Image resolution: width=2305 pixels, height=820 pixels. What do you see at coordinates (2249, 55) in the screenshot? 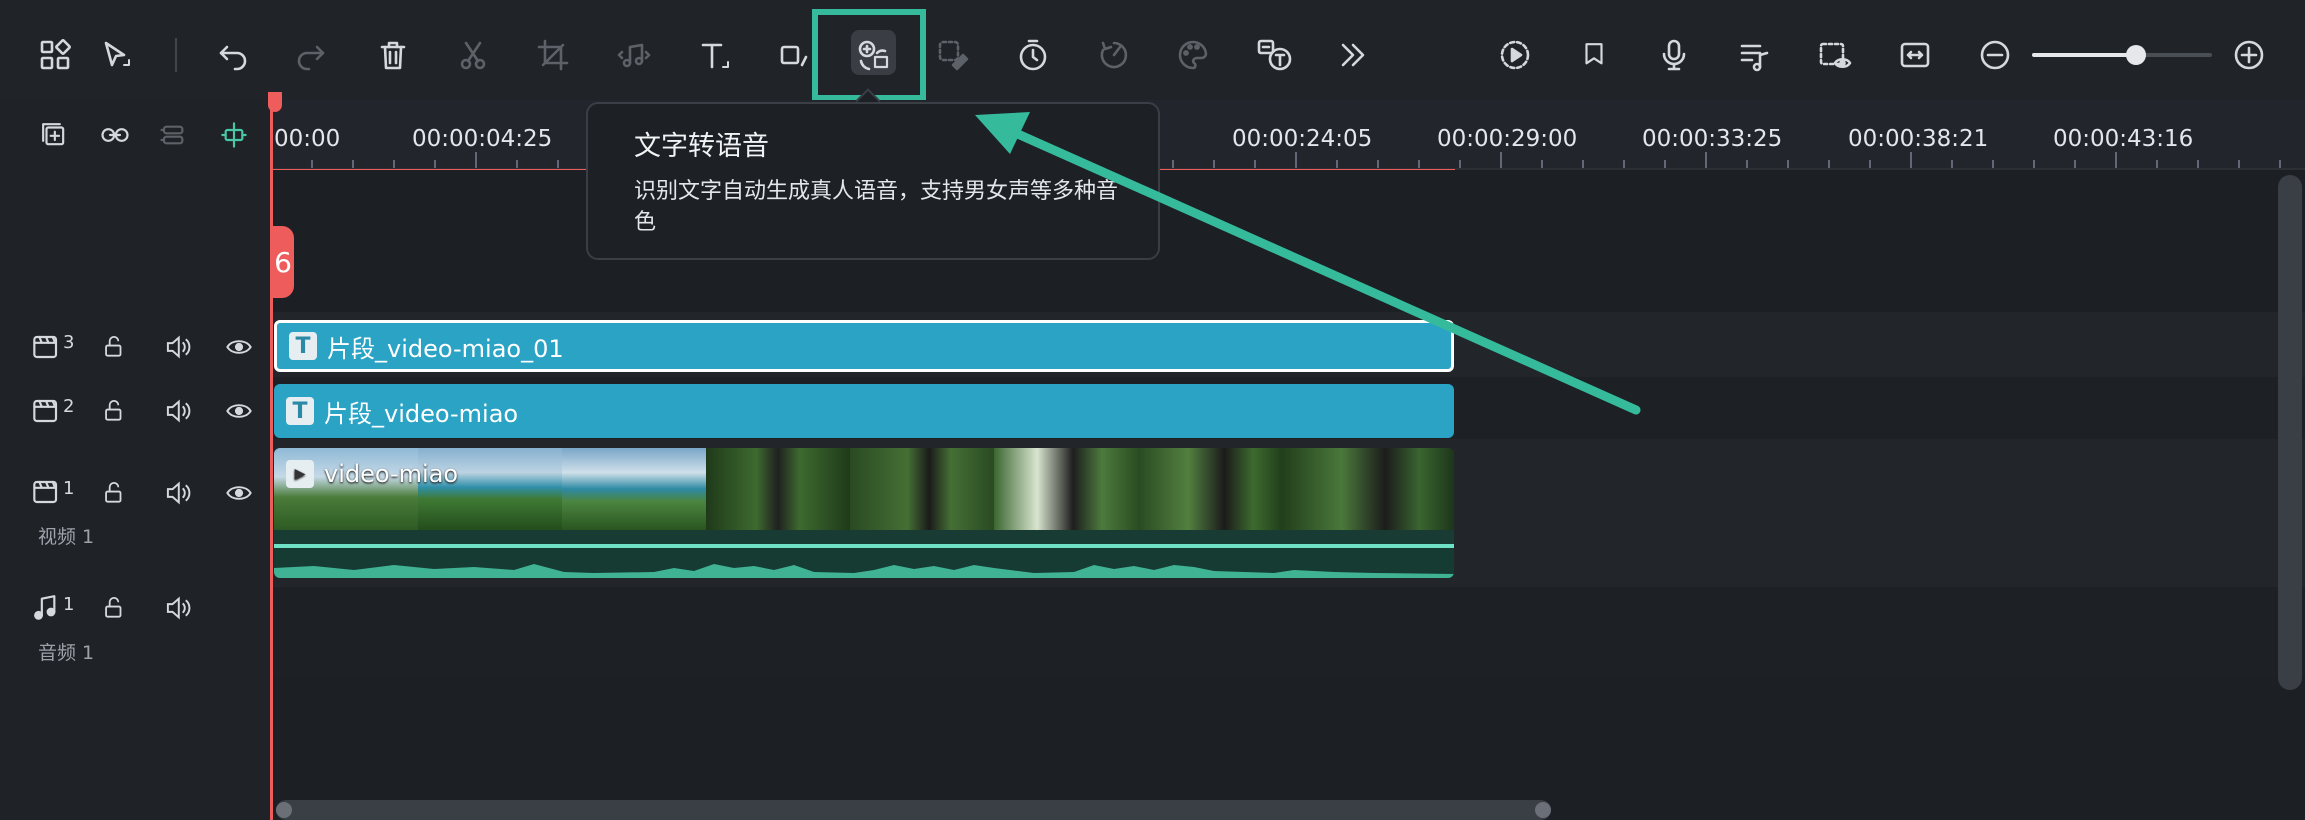
I see `zoom-in-icon` at bounding box center [2249, 55].